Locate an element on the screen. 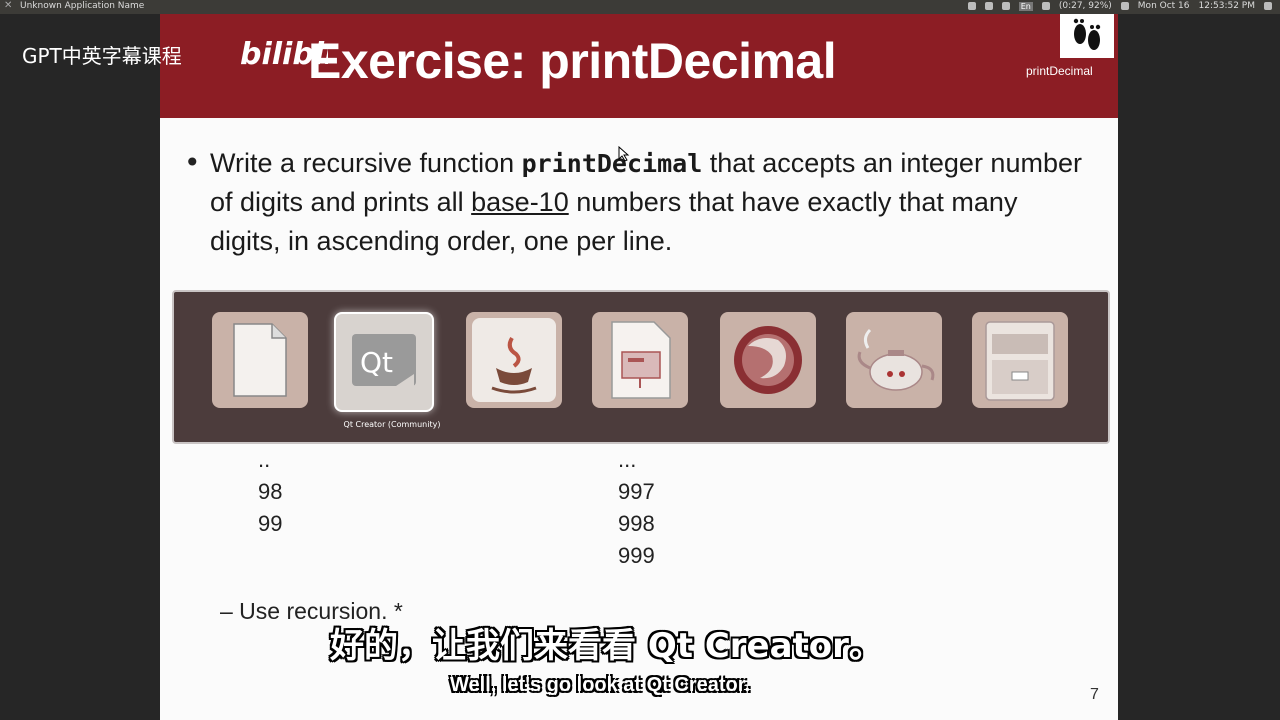 Image resolution: width=1280 pixels, height=720 pixels. description-text-start: Write a recursive function is located at coordinates (366, 163).